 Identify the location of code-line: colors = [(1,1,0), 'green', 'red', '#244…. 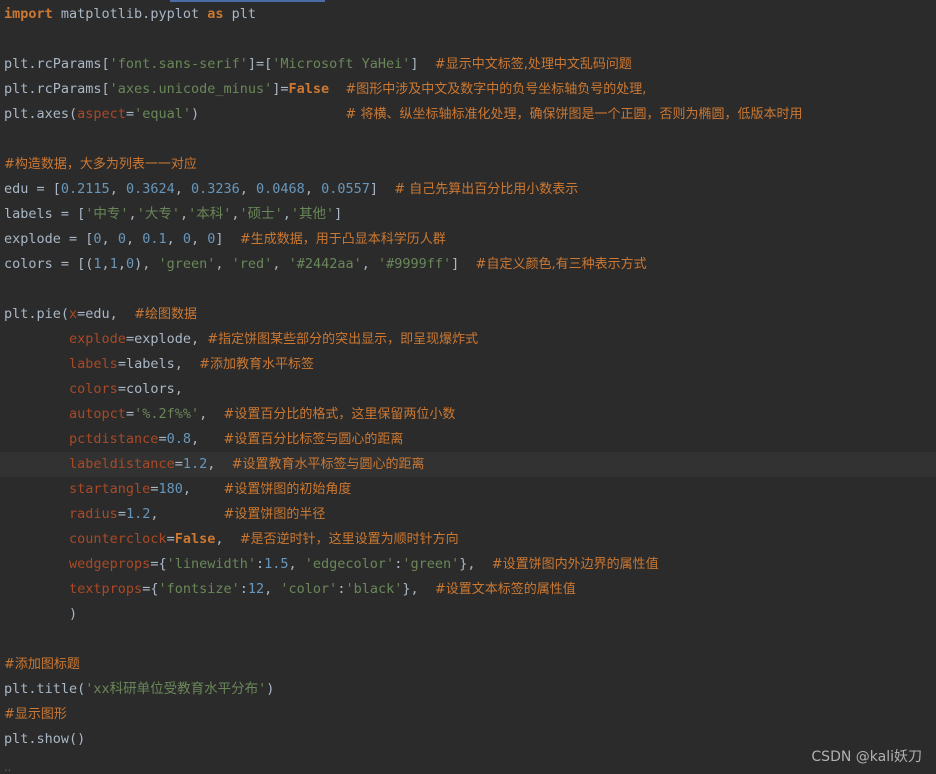
(468, 264).